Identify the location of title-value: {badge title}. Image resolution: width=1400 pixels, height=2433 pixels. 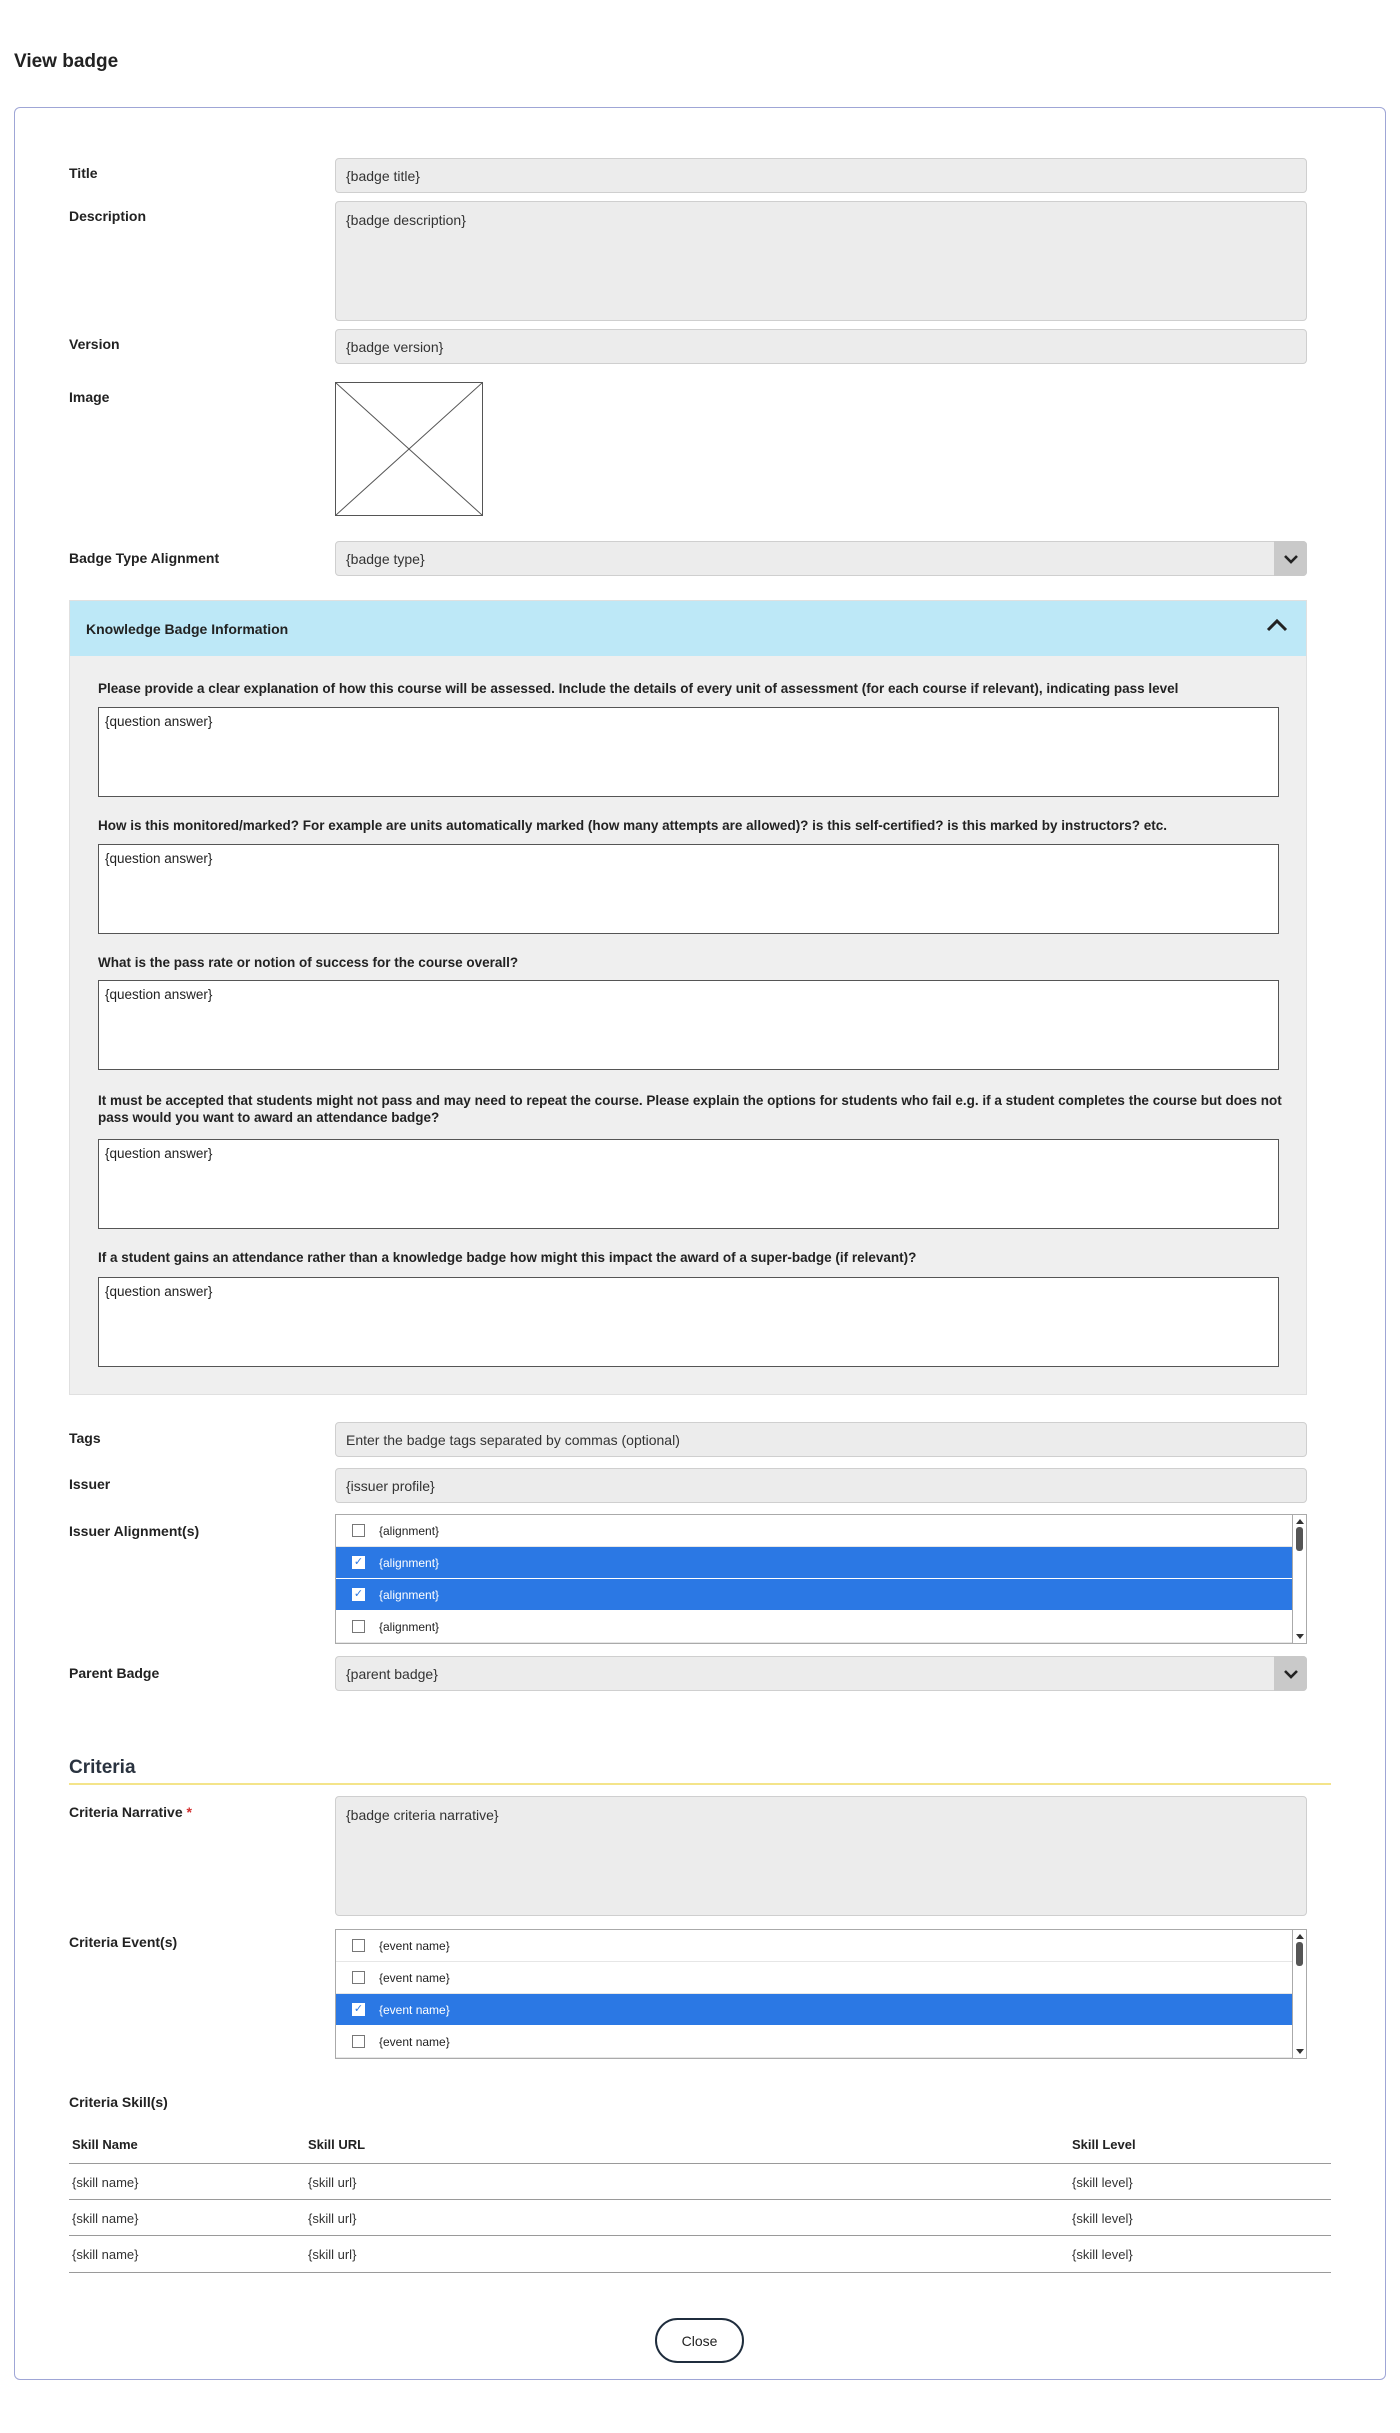
(383, 175).